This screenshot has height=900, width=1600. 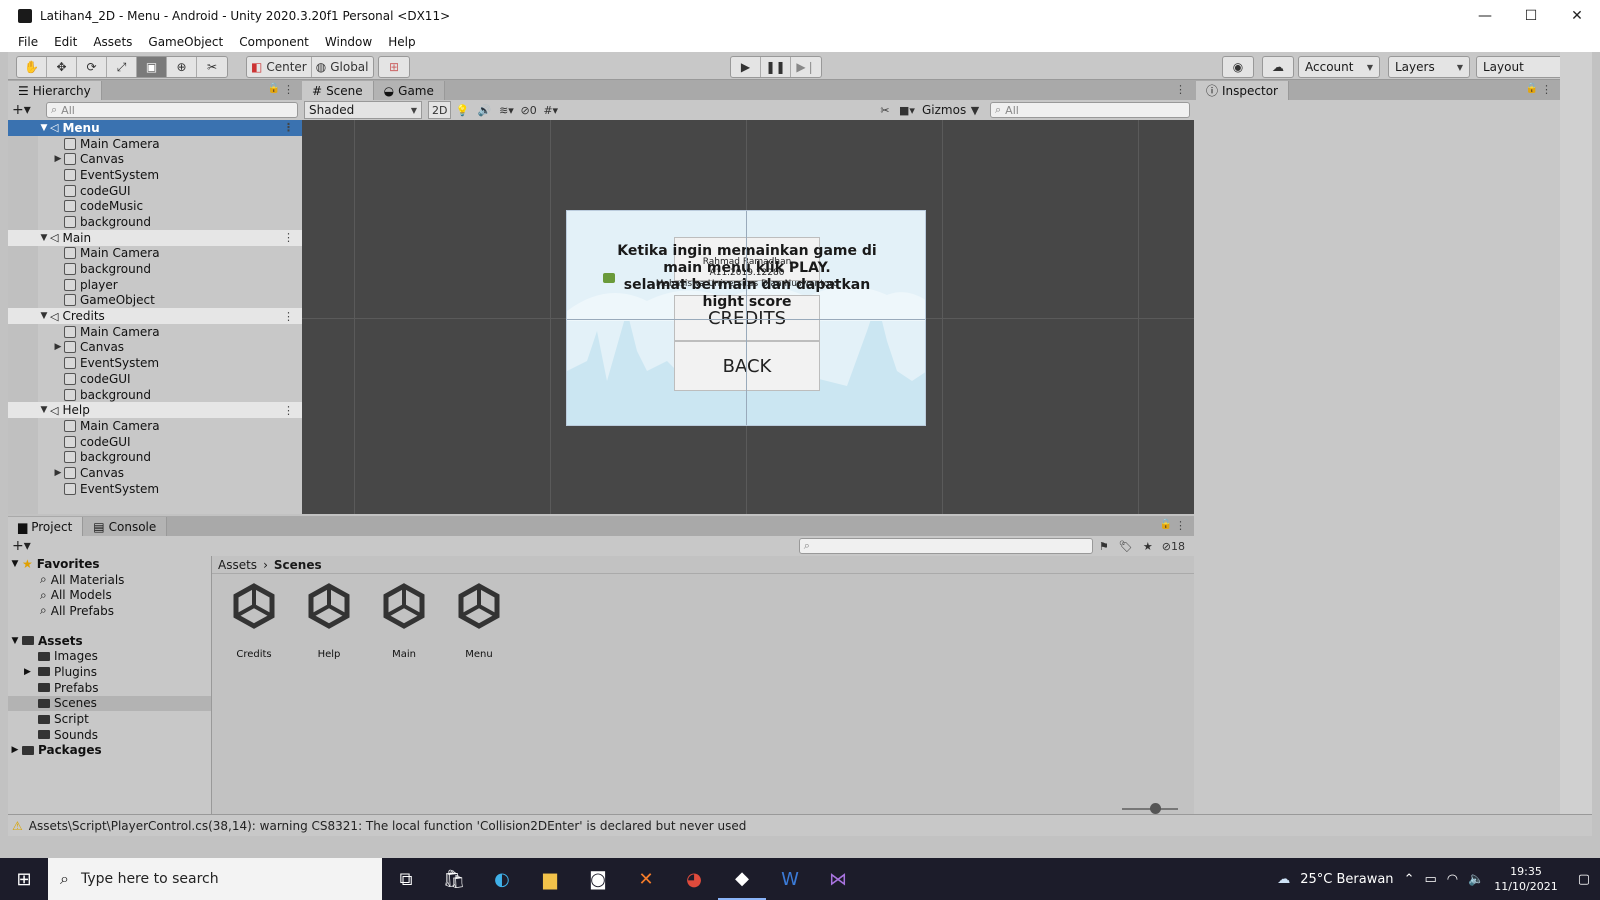 I want to click on hand-tool-icon: ✋, so click(x=32, y=67).